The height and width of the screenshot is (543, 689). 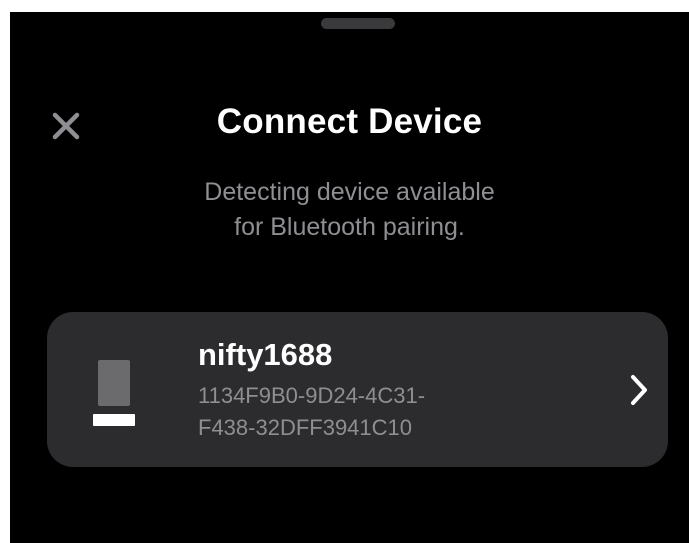 I want to click on device-uuid-line-2: F438-32DFF3941C10, so click(x=305, y=427).